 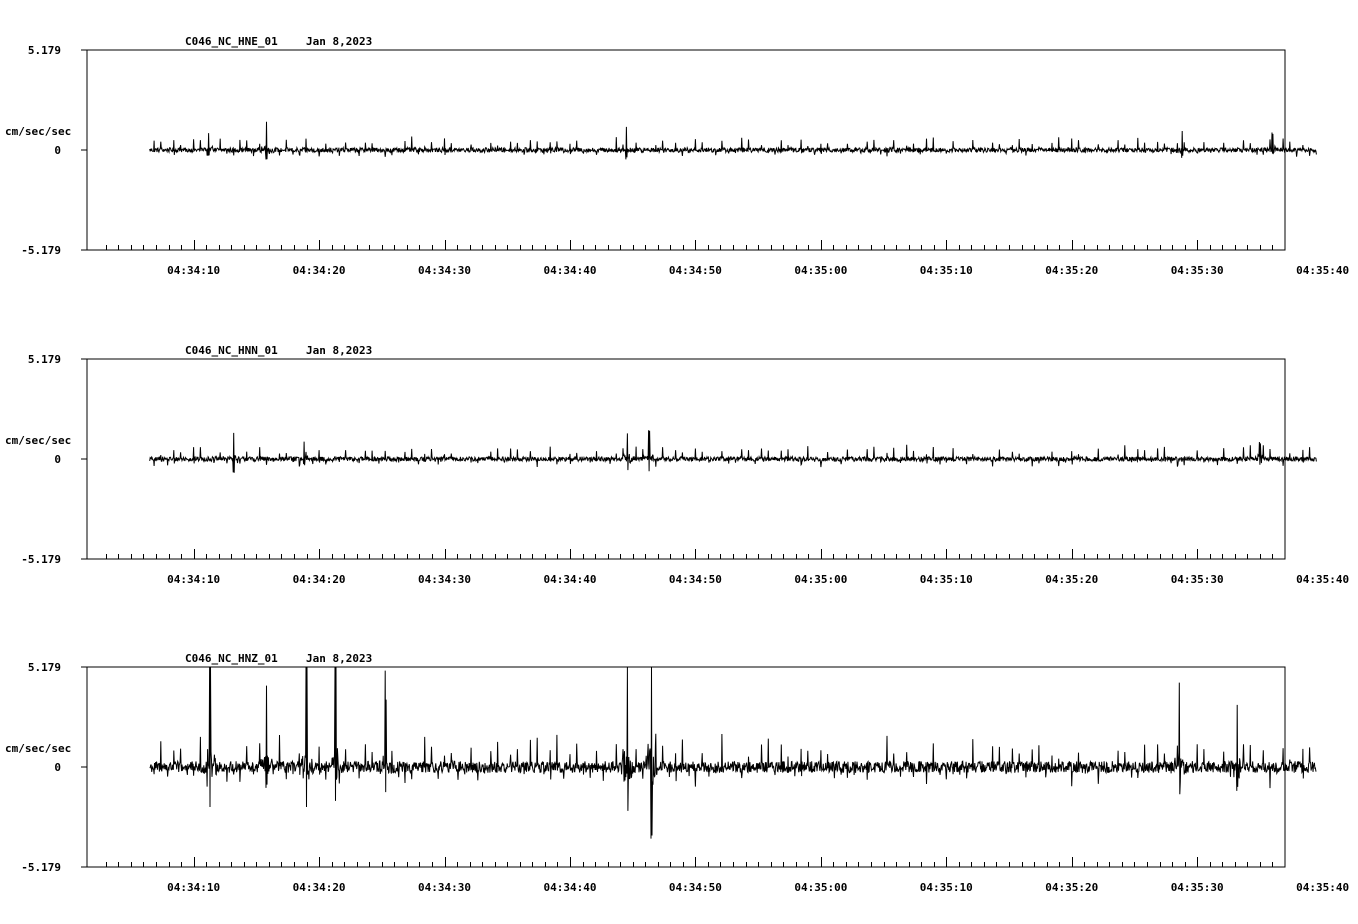 I want to click on station-label: C046_NC_HNZ_01, so click(x=231, y=658).